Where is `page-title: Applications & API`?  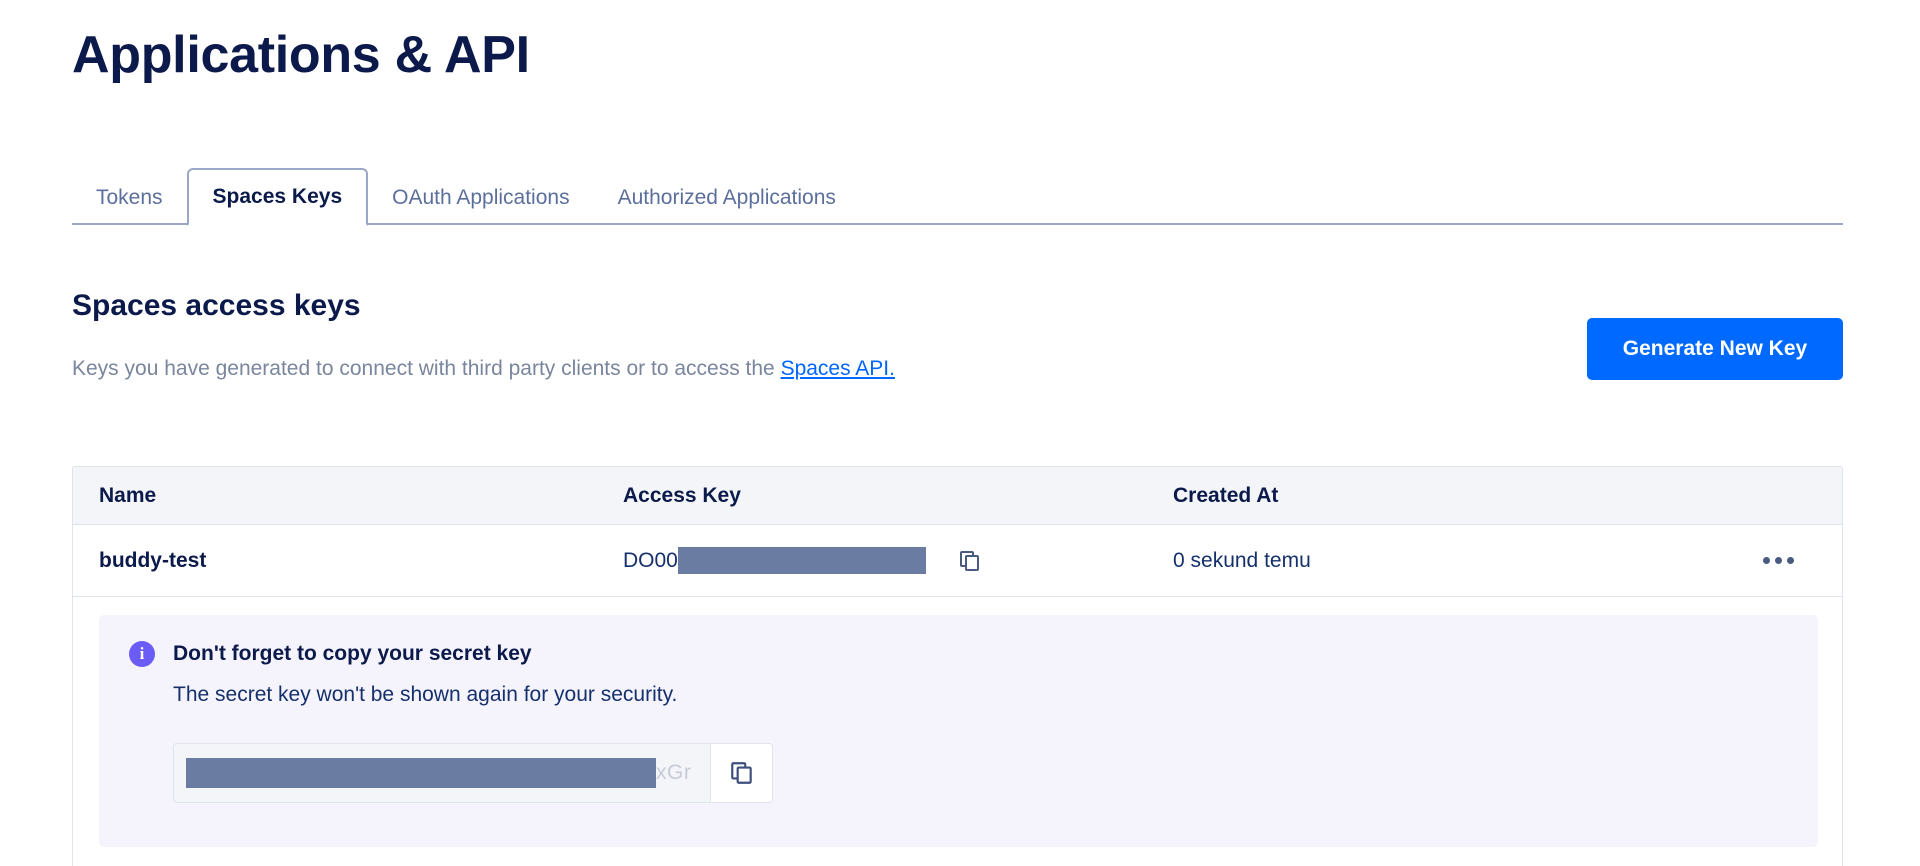
page-title: Applications & API is located at coordinates (301, 55).